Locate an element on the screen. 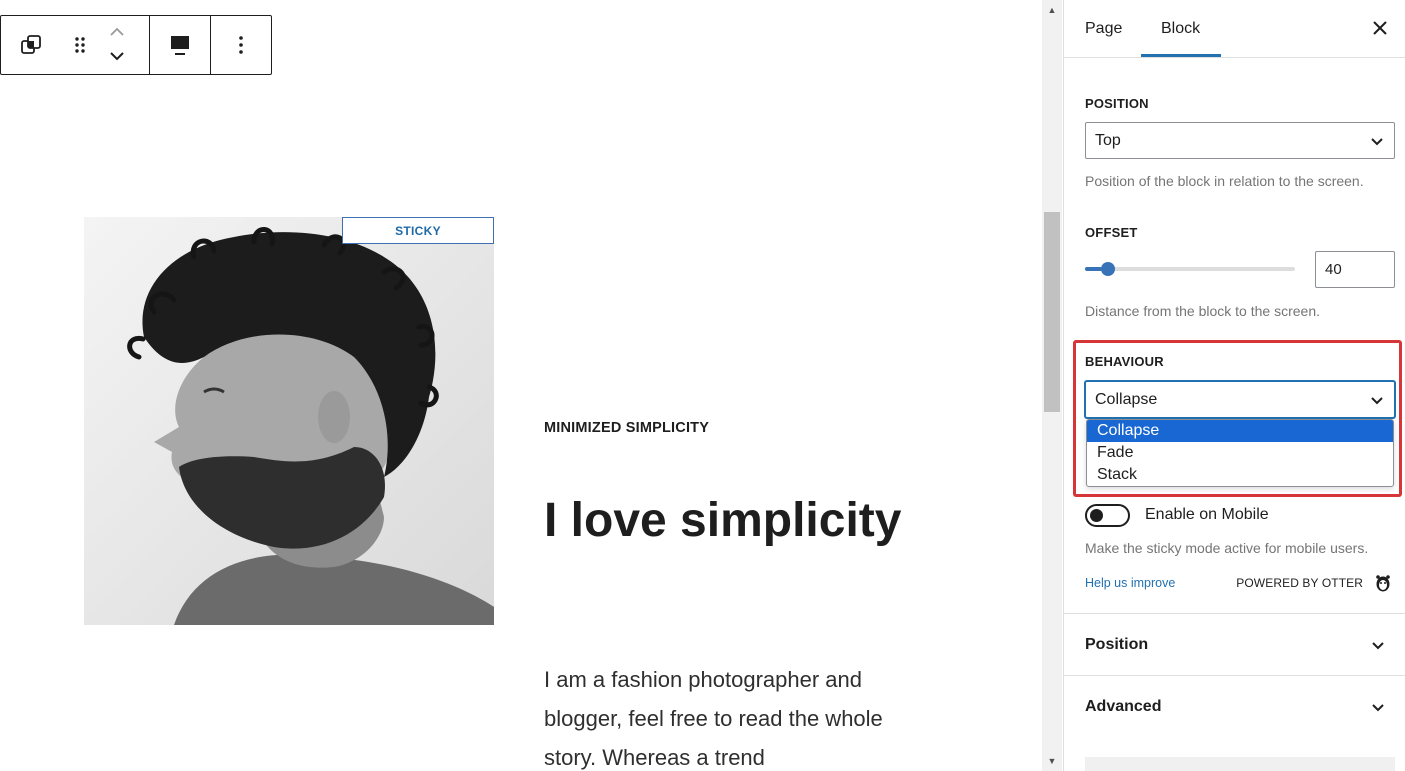 Image resolution: width=1405 pixels, height=771 pixels. block-align-icon is located at coordinates (180, 45).